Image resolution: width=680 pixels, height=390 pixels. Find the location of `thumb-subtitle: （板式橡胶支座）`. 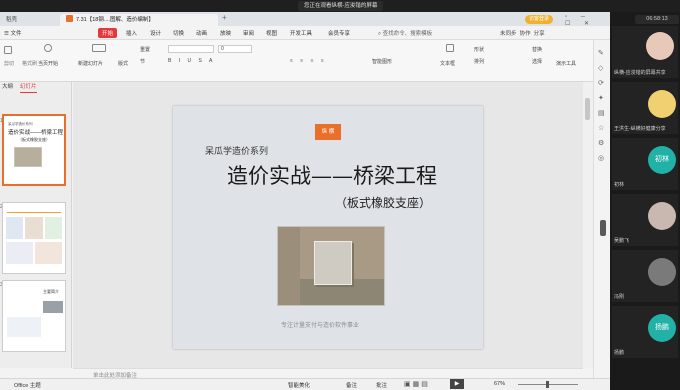

thumb-subtitle: （板式橡胶支座） is located at coordinates (34, 139).